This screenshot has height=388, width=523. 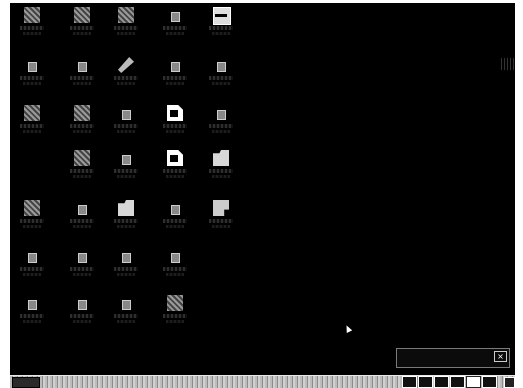 I want to click on icon-paint-tool-icon, so click(x=82, y=113).